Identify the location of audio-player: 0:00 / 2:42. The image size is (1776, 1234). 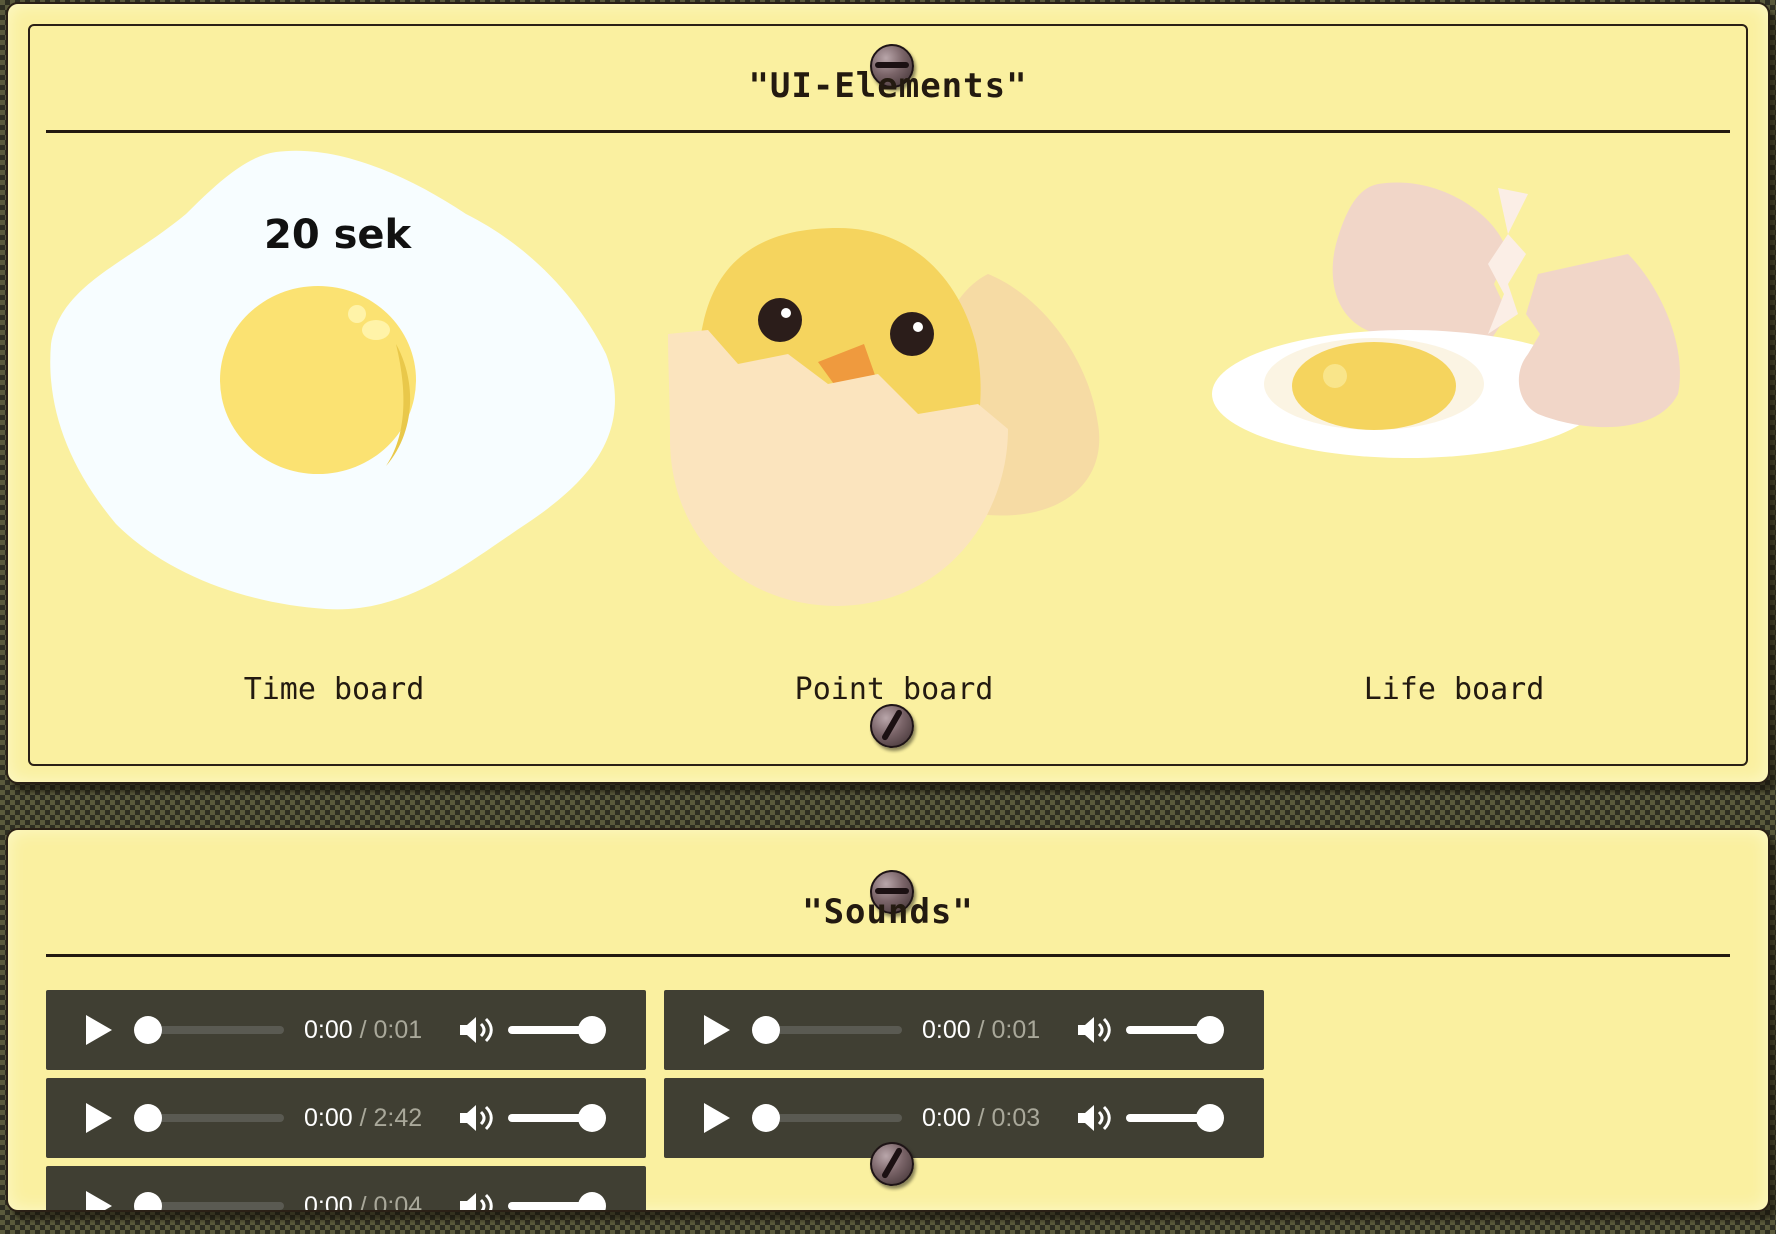
(346, 1118).